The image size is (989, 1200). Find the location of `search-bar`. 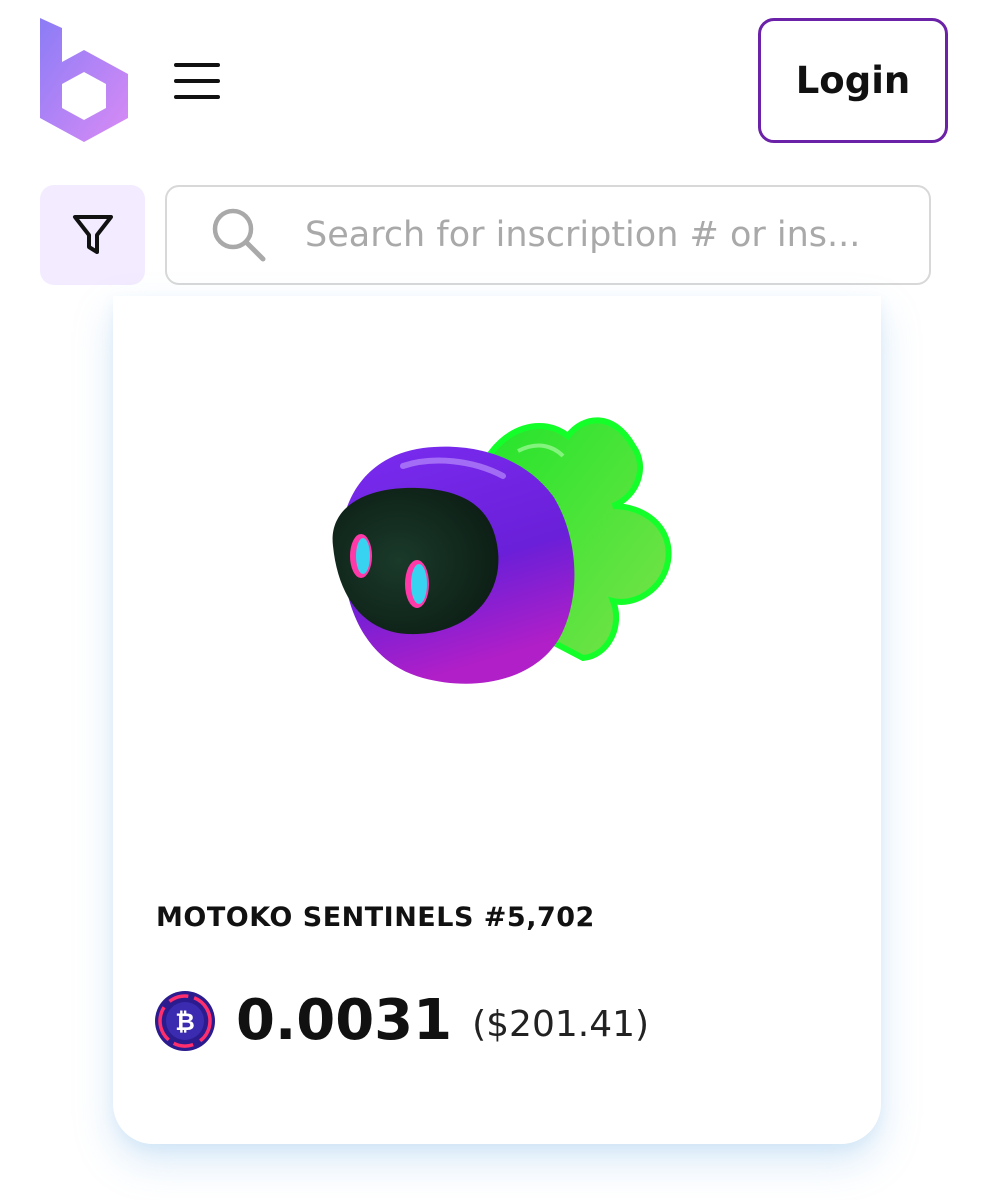

search-bar is located at coordinates (548, 235).